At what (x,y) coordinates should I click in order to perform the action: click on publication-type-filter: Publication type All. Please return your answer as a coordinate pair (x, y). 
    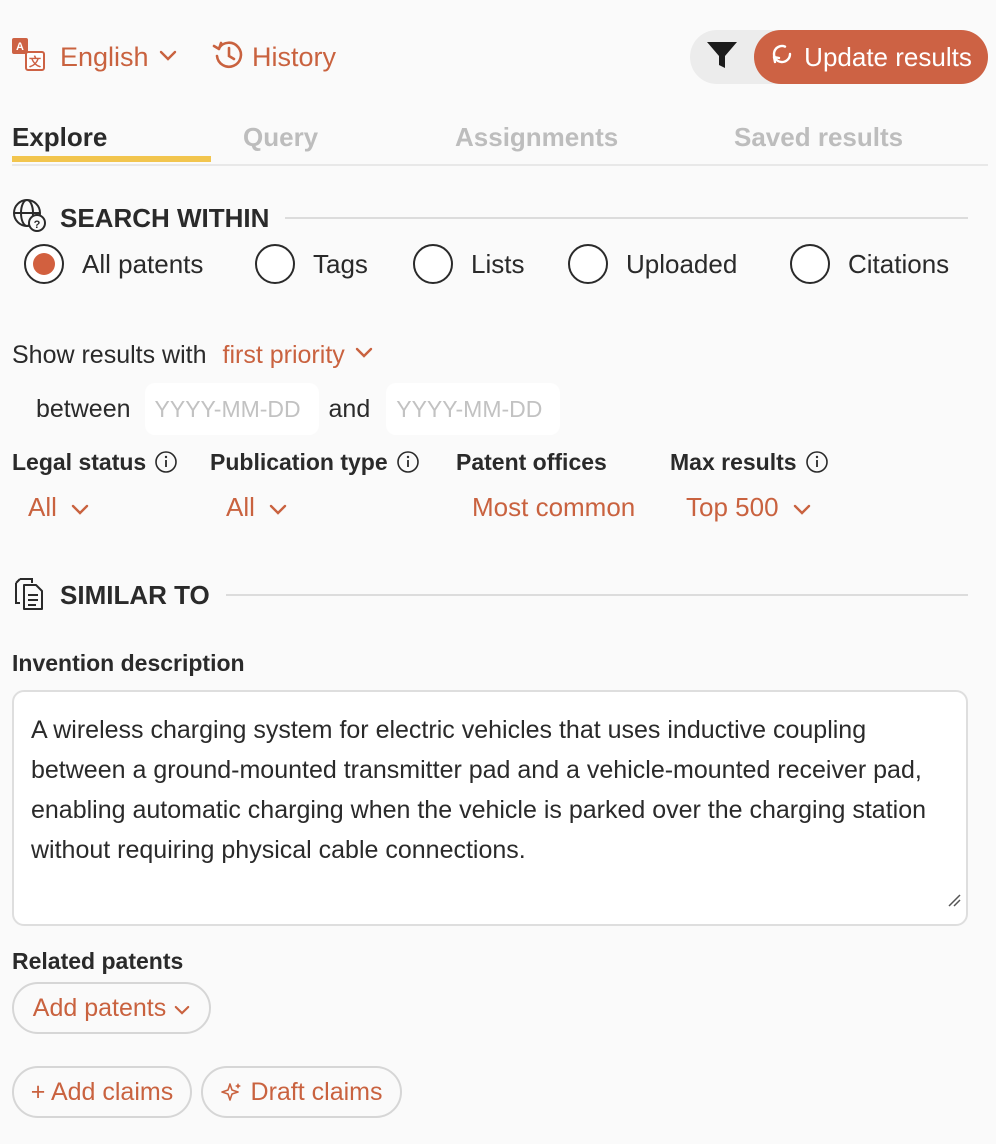
    Looking at the image, I should click on (315, 485).